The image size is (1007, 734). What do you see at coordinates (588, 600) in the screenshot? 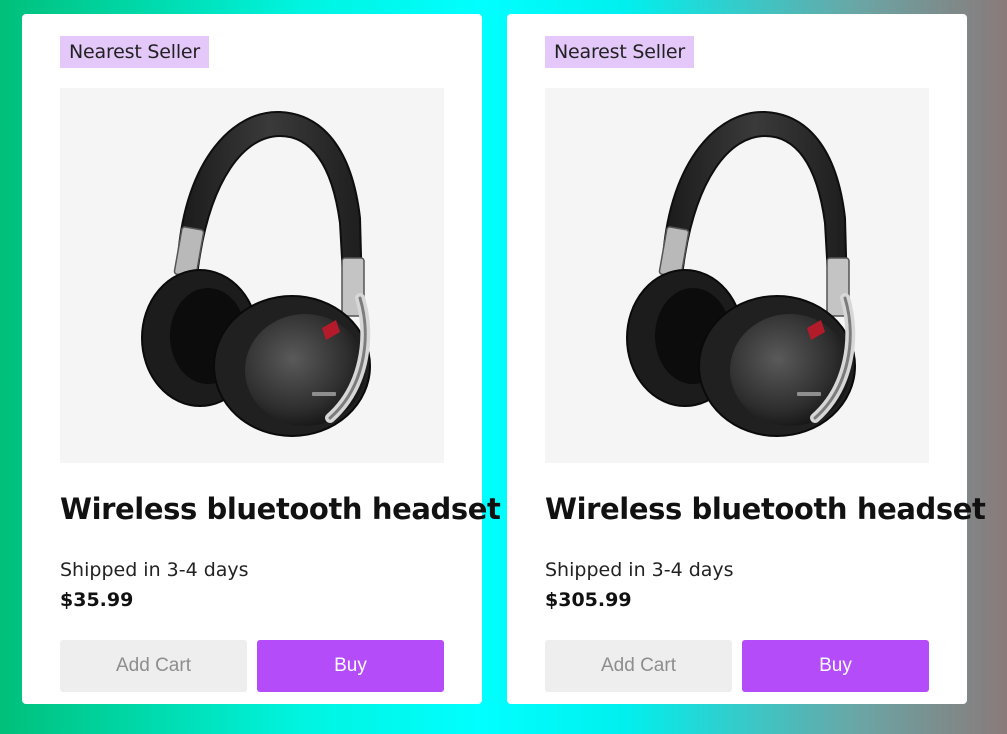
I see `product-price: $305.99` at bounding box center [588, 600].